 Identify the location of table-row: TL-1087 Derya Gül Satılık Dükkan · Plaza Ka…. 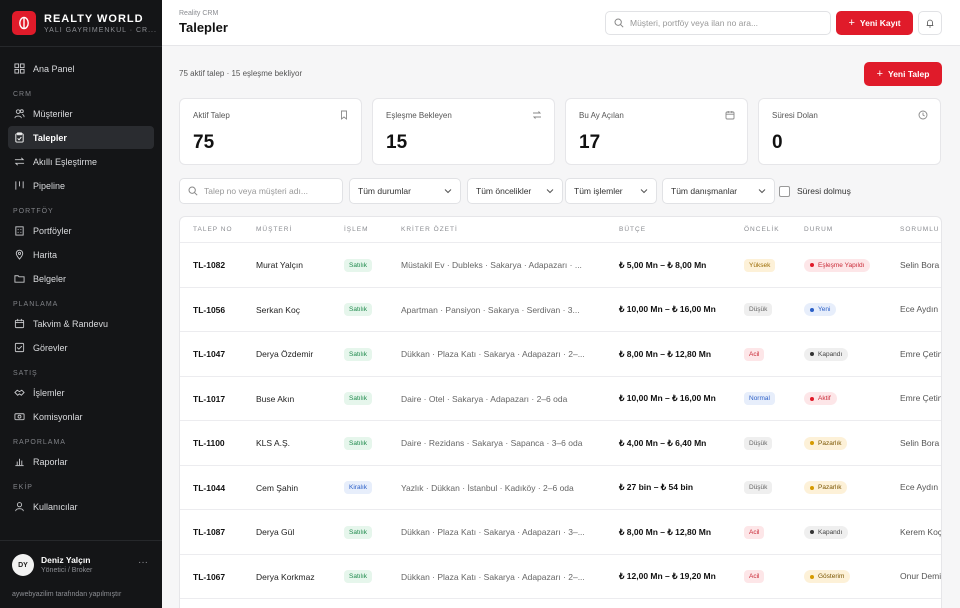
(560, 532).